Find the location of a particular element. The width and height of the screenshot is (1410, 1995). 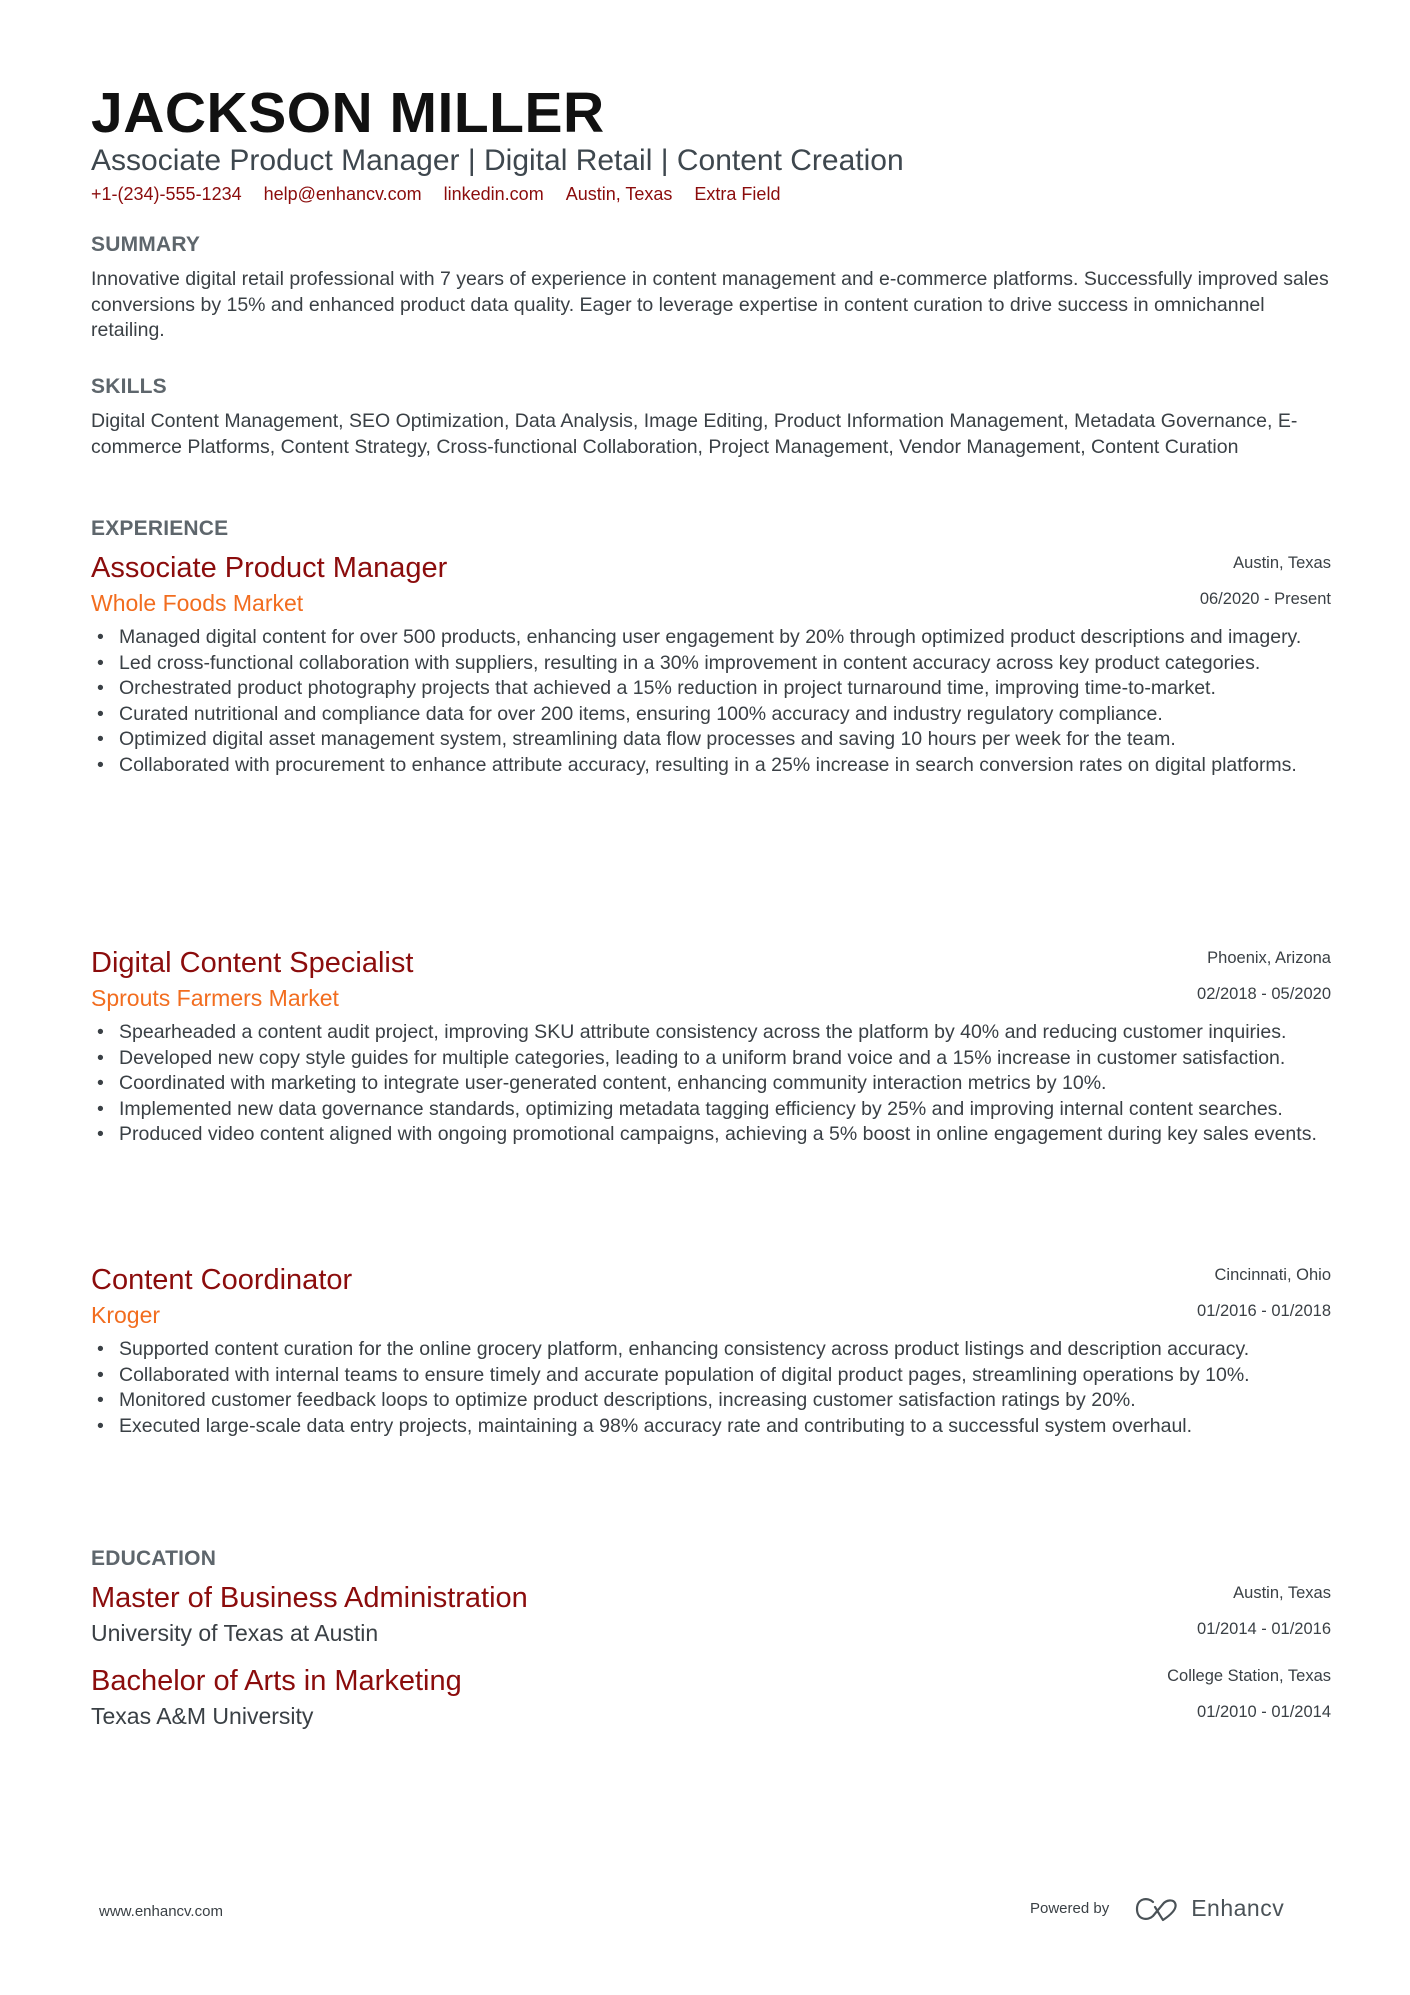

extra-field-text: Extra Field is located at coordinates (737, 194).